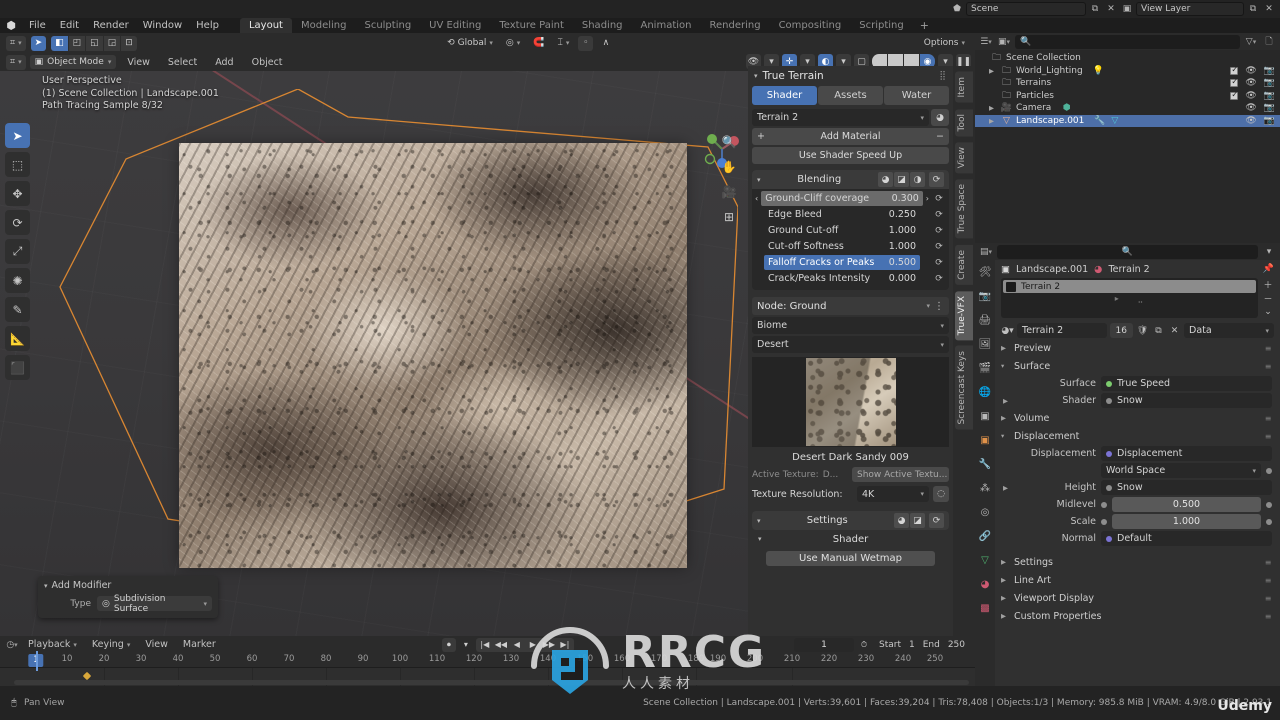  Describe the element at coordinates (324, 25) in the screenshot. I see `tab-modeling: Modeling` at that location.